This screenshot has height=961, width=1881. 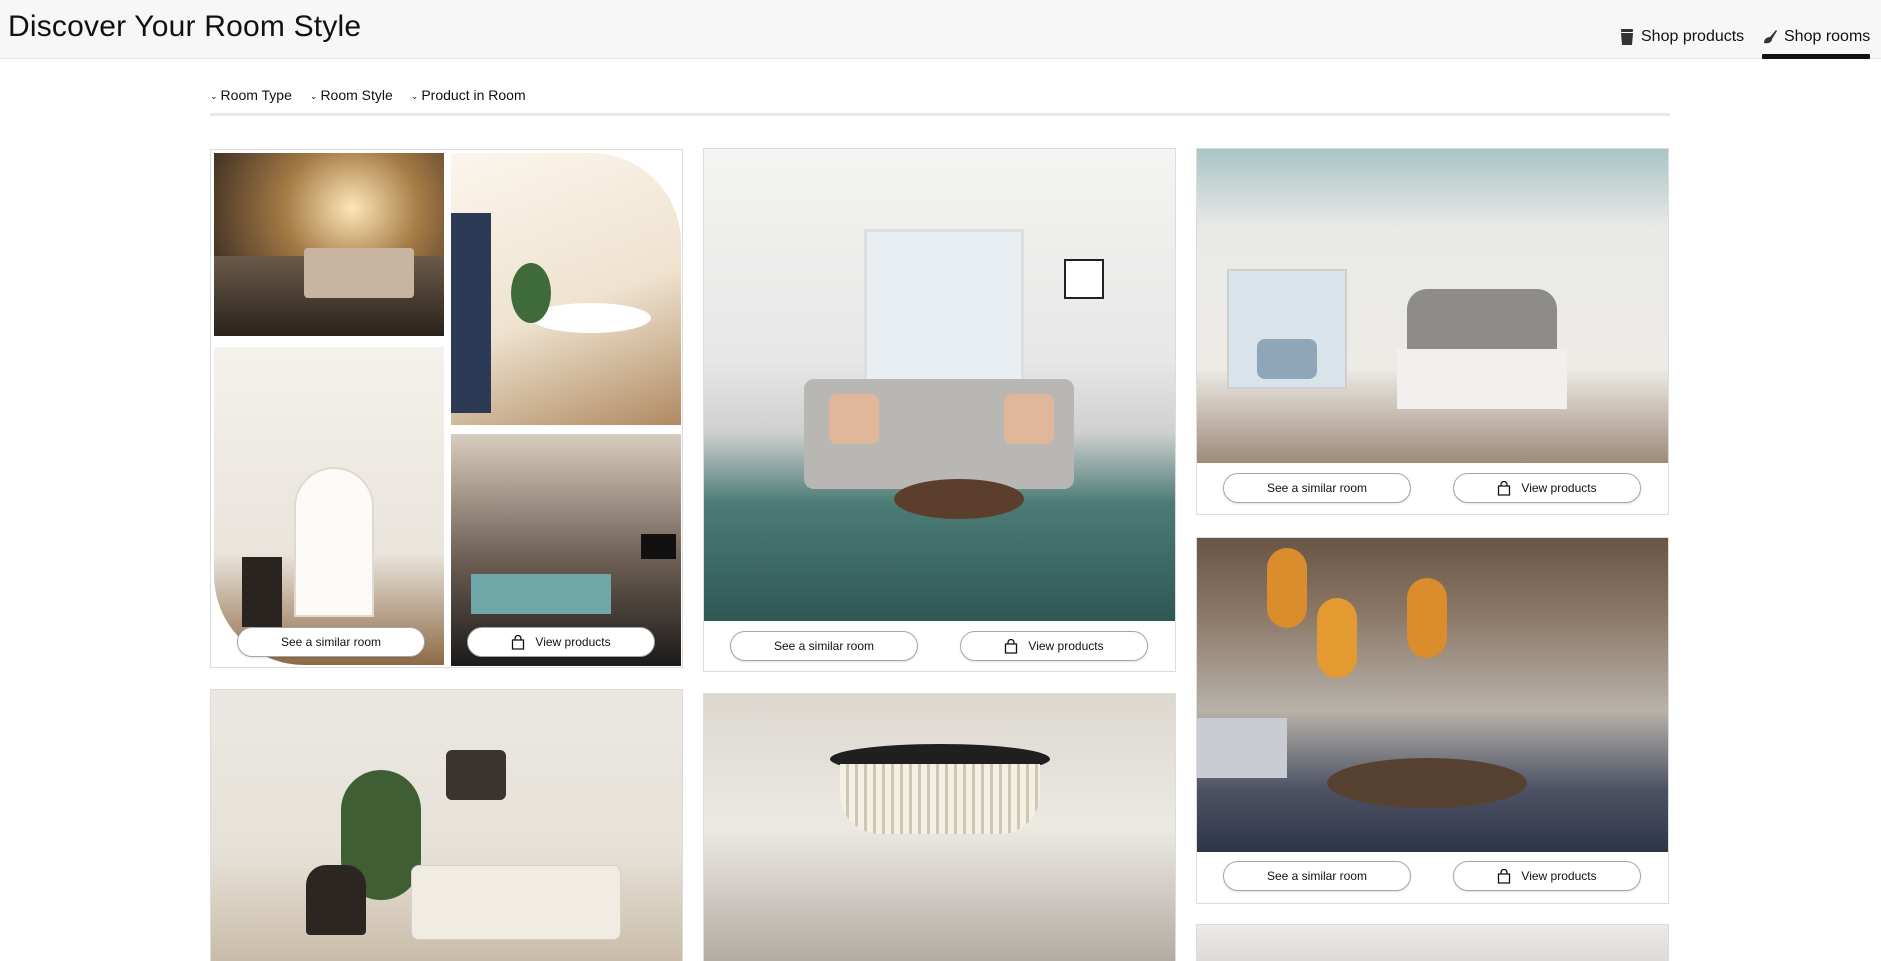 I want to click on room-image-hallway, so click(x=329, y=506).